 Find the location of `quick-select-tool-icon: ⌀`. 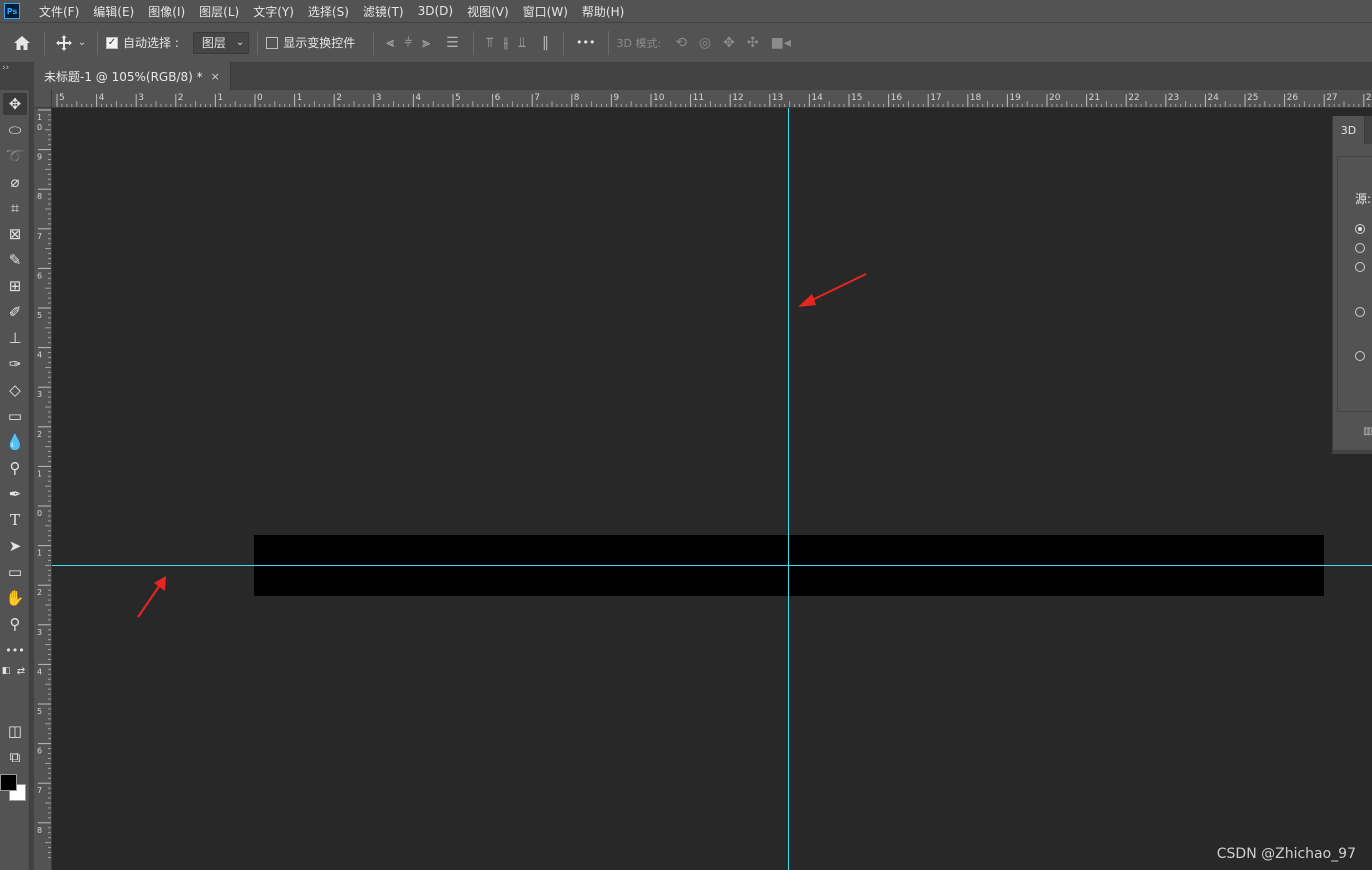

quick-select-tool-icon: ⌀ is located at coordinates (15, 182).